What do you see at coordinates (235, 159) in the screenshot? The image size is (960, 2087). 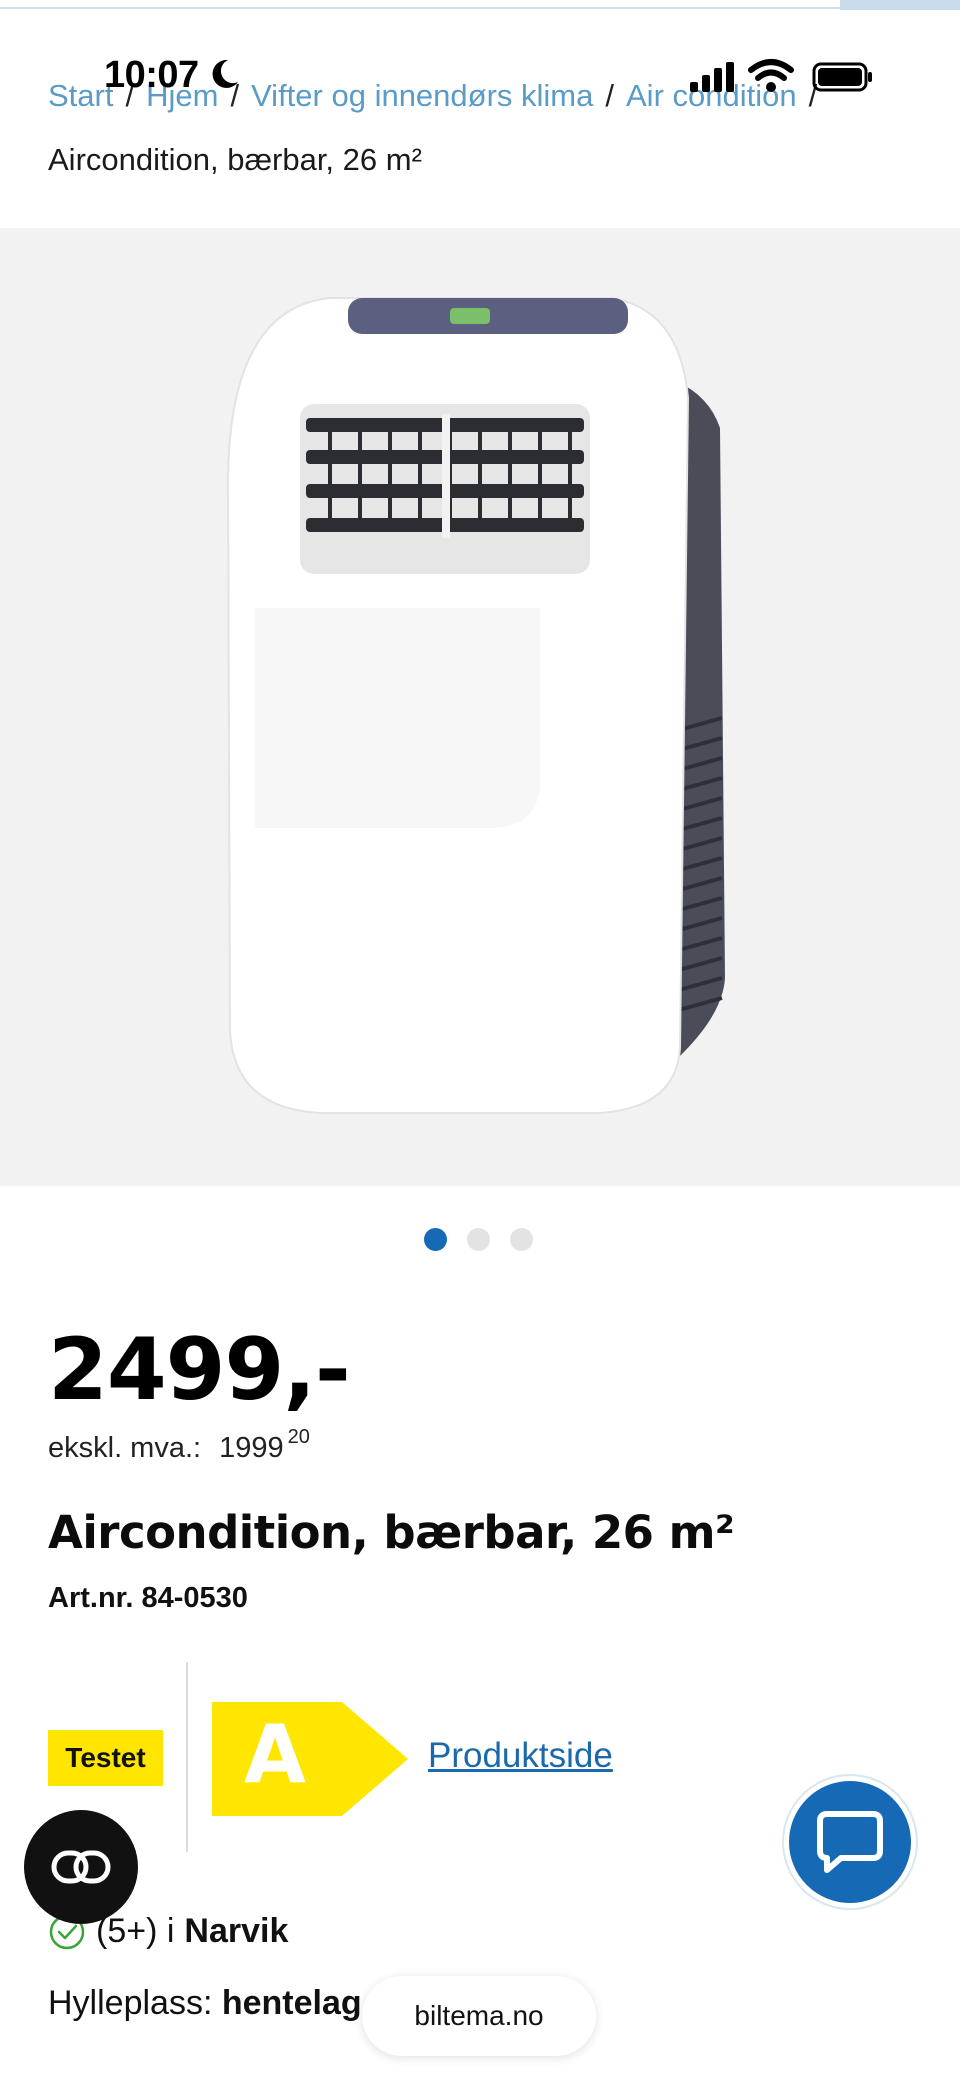 I see `breadcrumb-current: Aircondition, bærbar, 26 m²` at bounding box center [235, 159].